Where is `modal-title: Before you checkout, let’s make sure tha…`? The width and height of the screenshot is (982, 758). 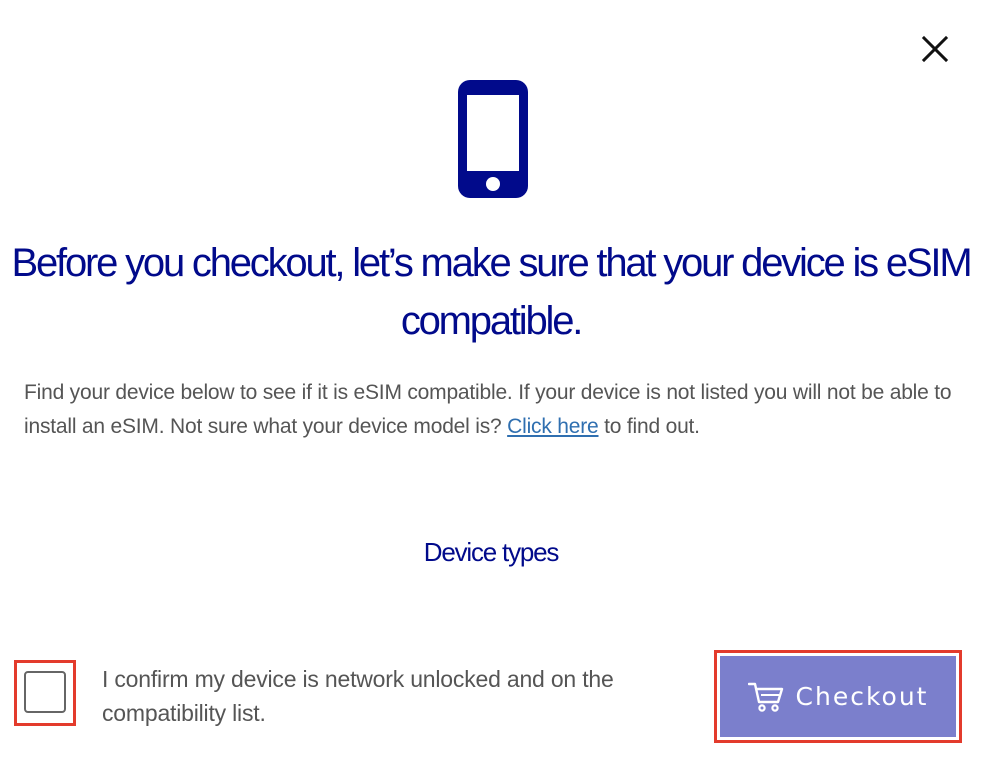
modal-title: Before you checkout, let’s make sure tha… is located at coordinates (492, 292).